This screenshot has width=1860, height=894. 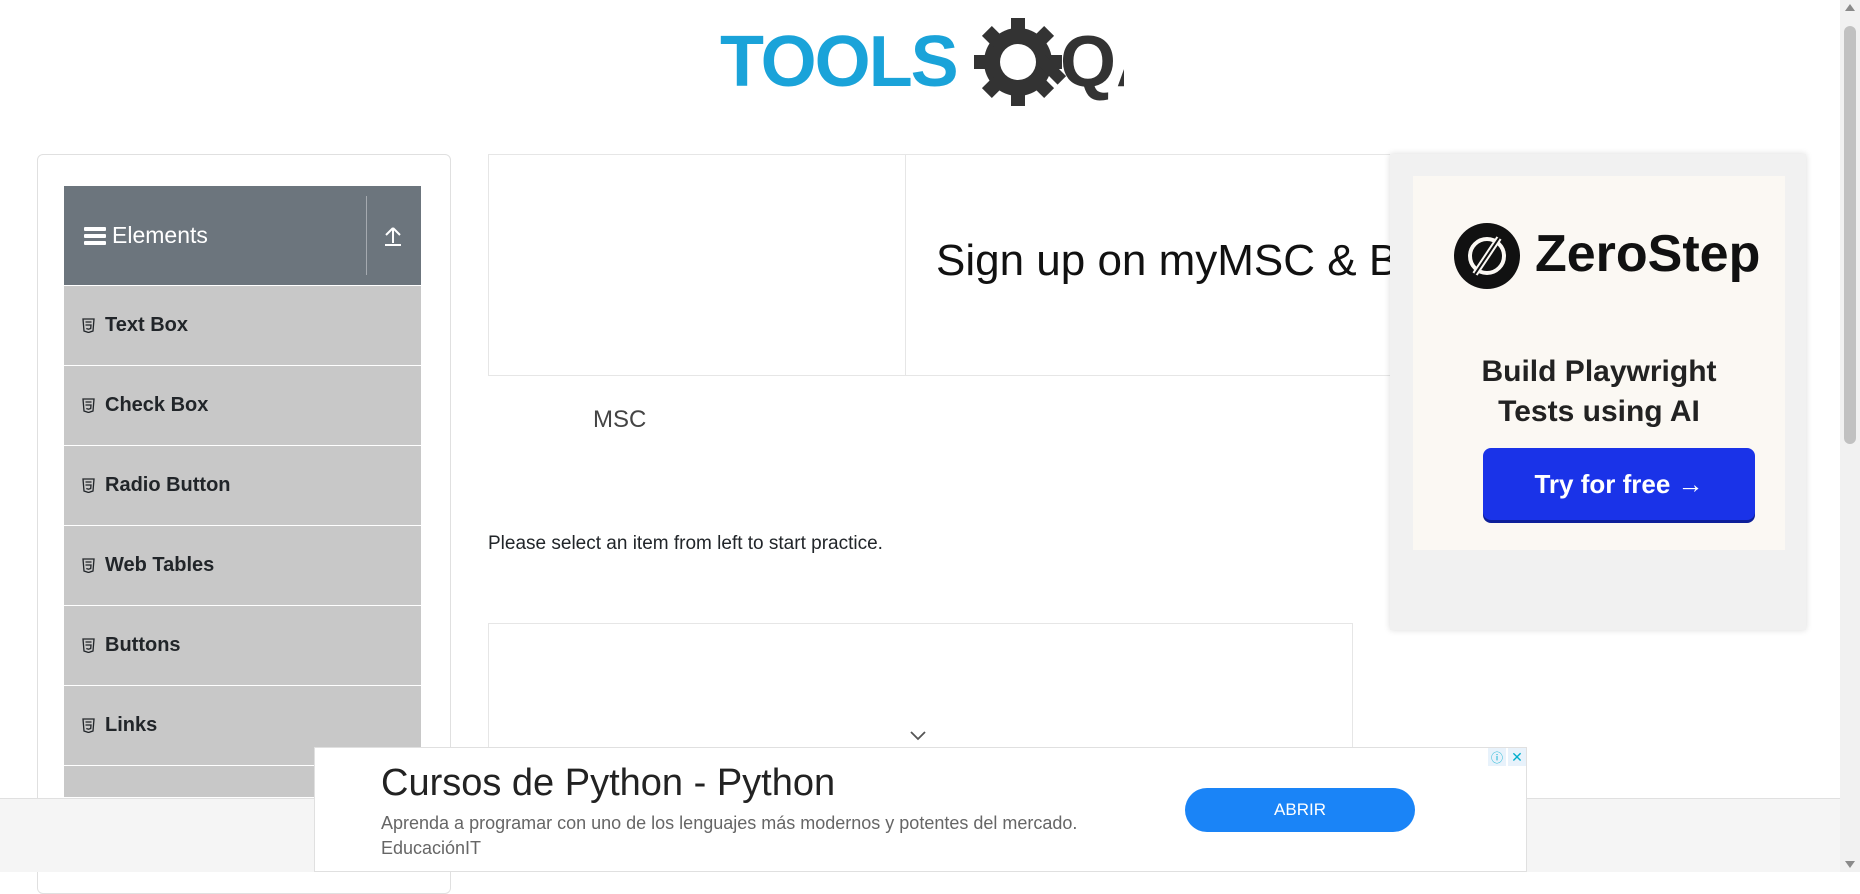 I want to click on sidebar-item-label: Buttons, so click(x=143, y=645).